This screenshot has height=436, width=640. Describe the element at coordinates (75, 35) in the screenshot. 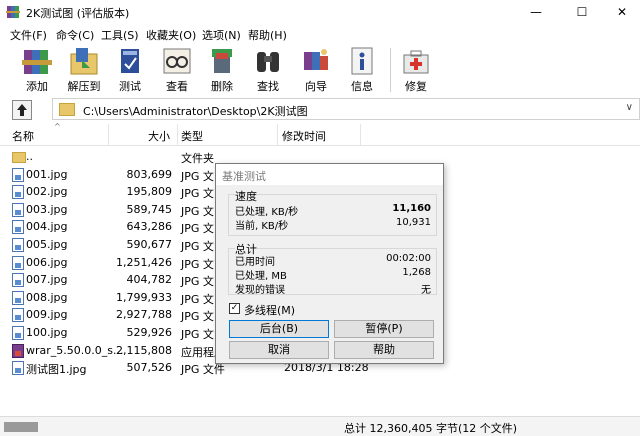

I see `menu-commands: 命令(C)` at that location.